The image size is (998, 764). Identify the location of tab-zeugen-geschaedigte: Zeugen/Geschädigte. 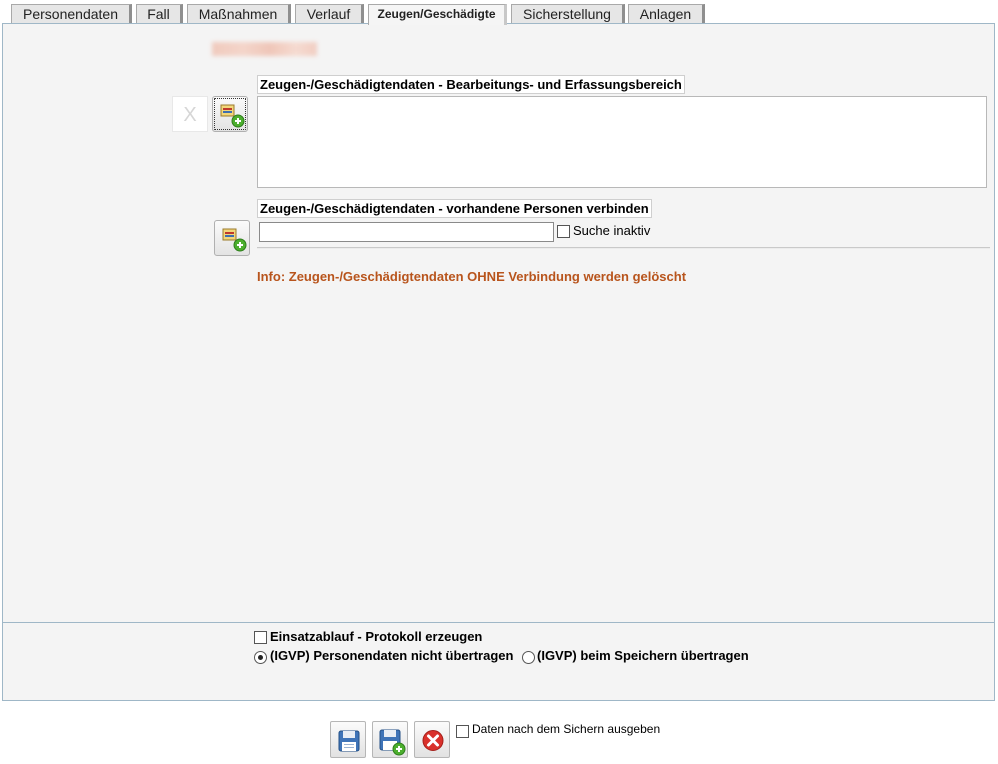
(437, 14).